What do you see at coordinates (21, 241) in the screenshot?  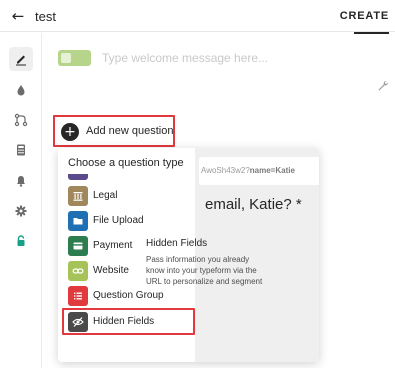 I see `lock-icon` at bounding box center [21, 241].